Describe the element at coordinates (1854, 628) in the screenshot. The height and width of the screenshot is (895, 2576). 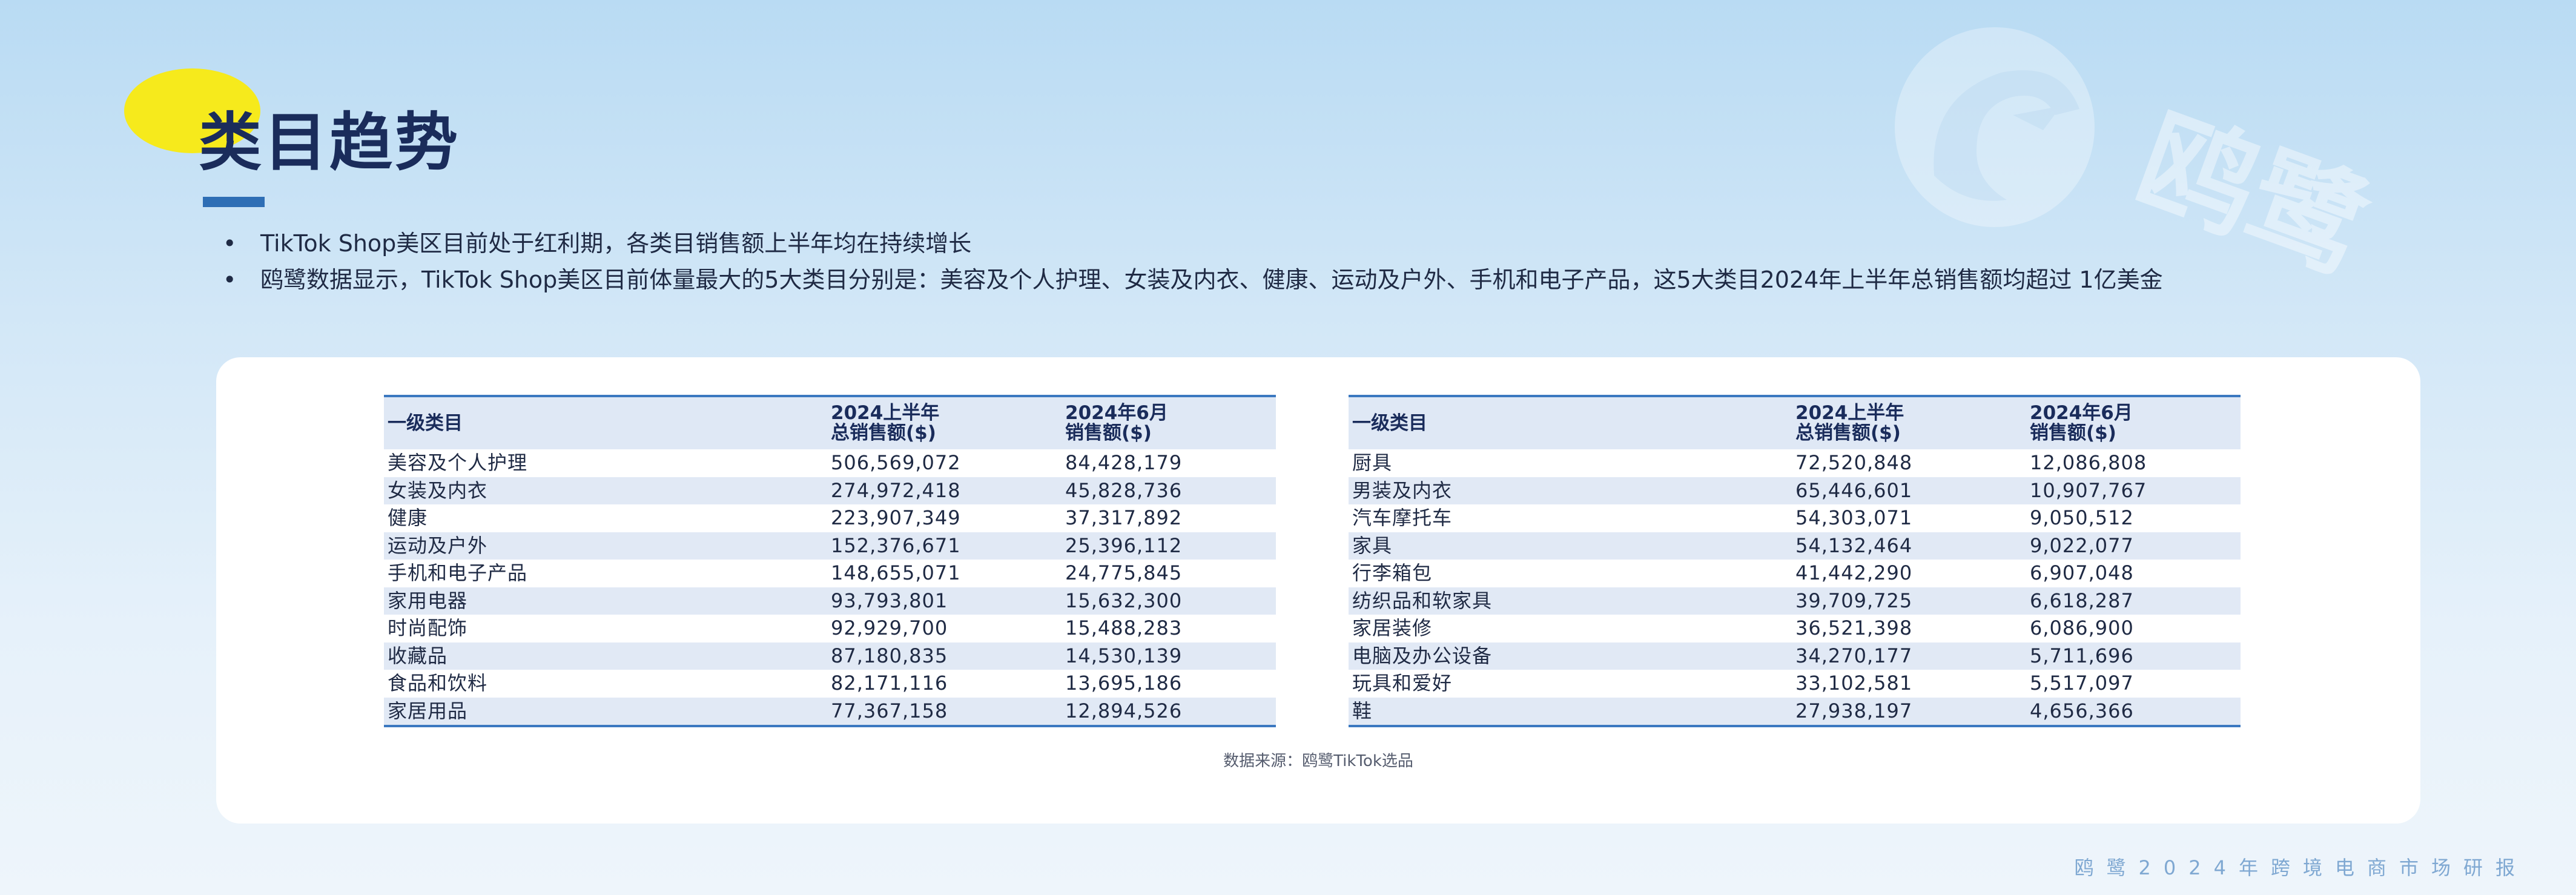
I see `cell-h1-sales: 36,521,398` at that location.